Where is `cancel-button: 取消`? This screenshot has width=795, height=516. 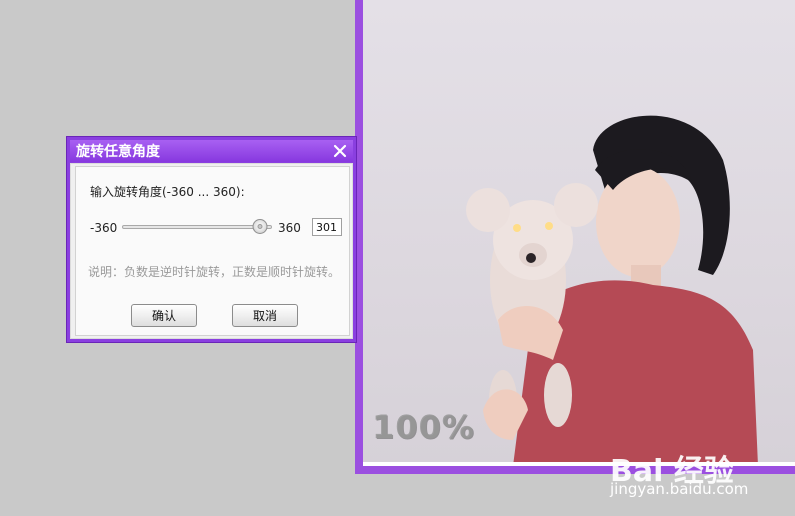 cancel-button: 取消 is located at coordinates (265, 315).